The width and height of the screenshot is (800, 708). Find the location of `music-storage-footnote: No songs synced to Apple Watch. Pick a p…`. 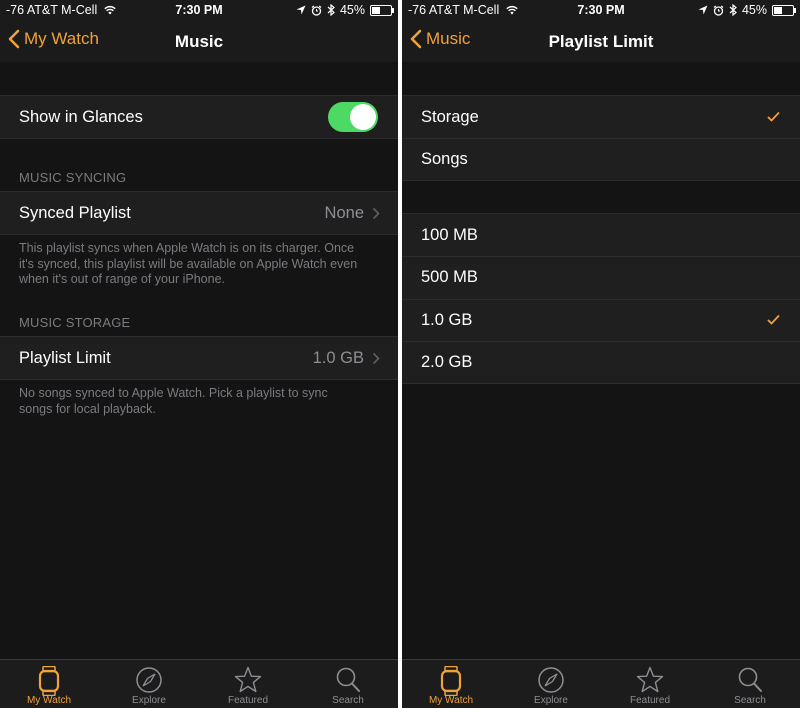

music-storage-footnote: No songs synced to Apple Watch. Pick a p… is located at coordinates (173, 401).